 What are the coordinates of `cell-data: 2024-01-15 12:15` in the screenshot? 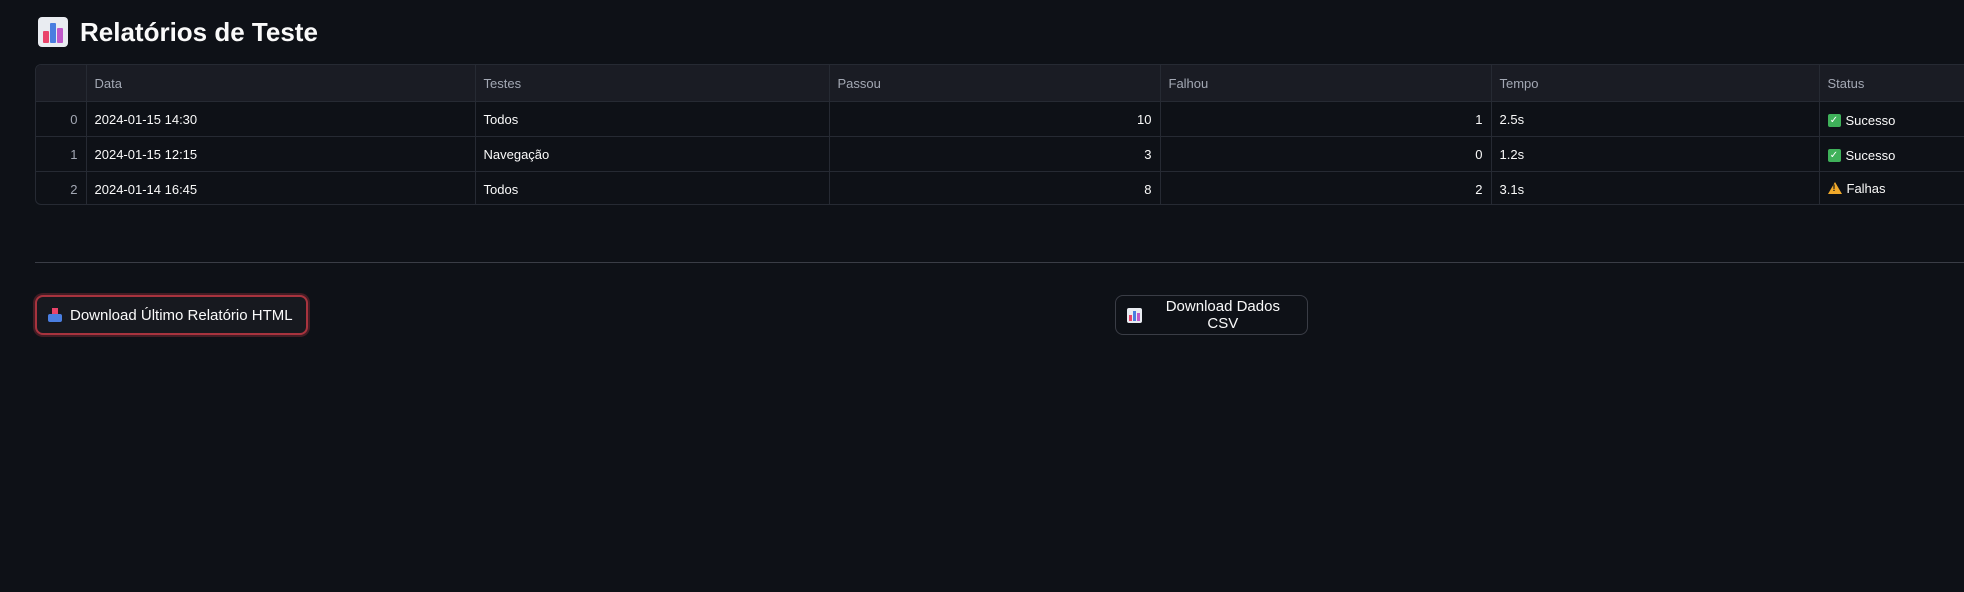 It's located at (281, 154).